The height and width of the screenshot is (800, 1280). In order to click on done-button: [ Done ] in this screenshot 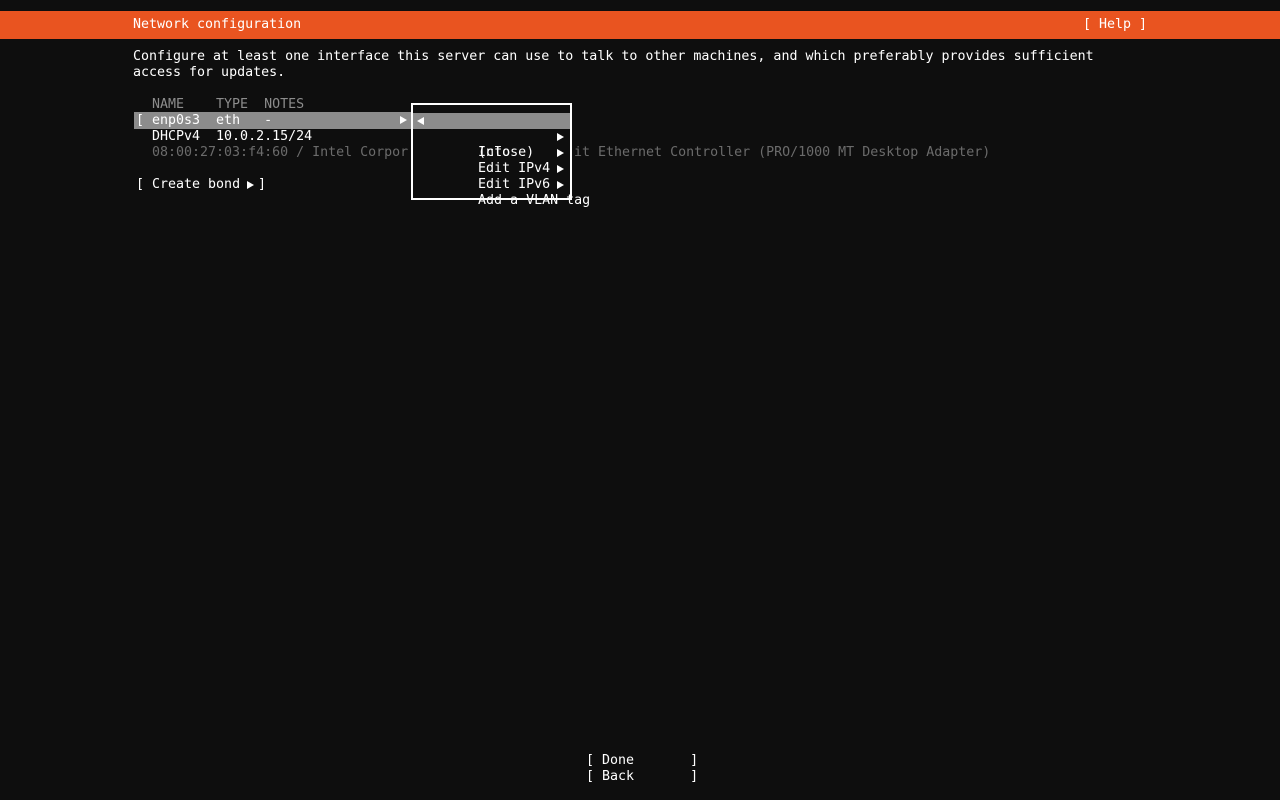, I will do `click(642, 761)`.